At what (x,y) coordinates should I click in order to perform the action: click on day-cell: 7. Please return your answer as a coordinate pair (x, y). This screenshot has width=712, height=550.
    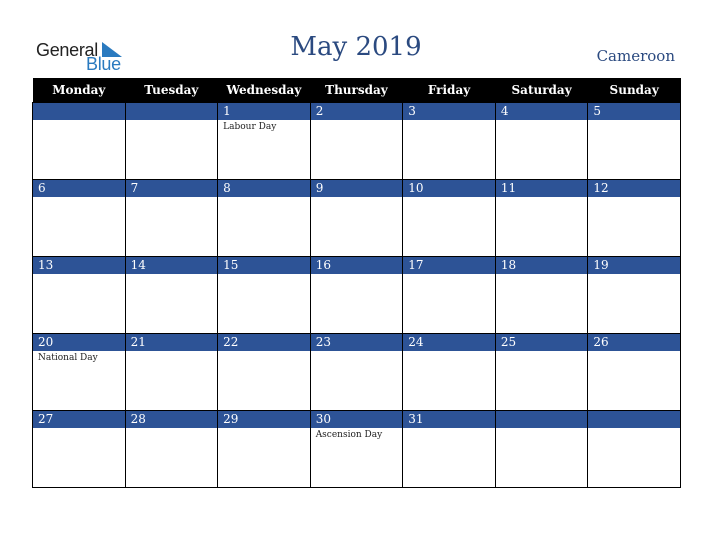
    Looking at the image, I should click on (171, 218).